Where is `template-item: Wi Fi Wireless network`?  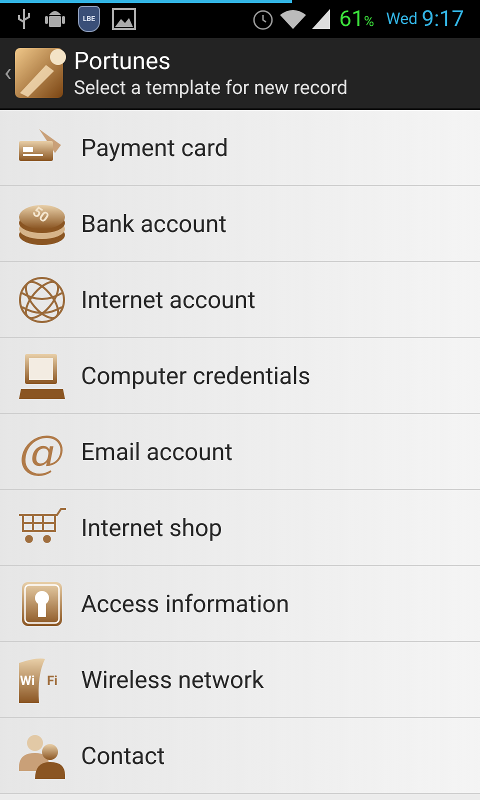 template-item: Wi Fi Wireless network is located at coordinates (240, 680).